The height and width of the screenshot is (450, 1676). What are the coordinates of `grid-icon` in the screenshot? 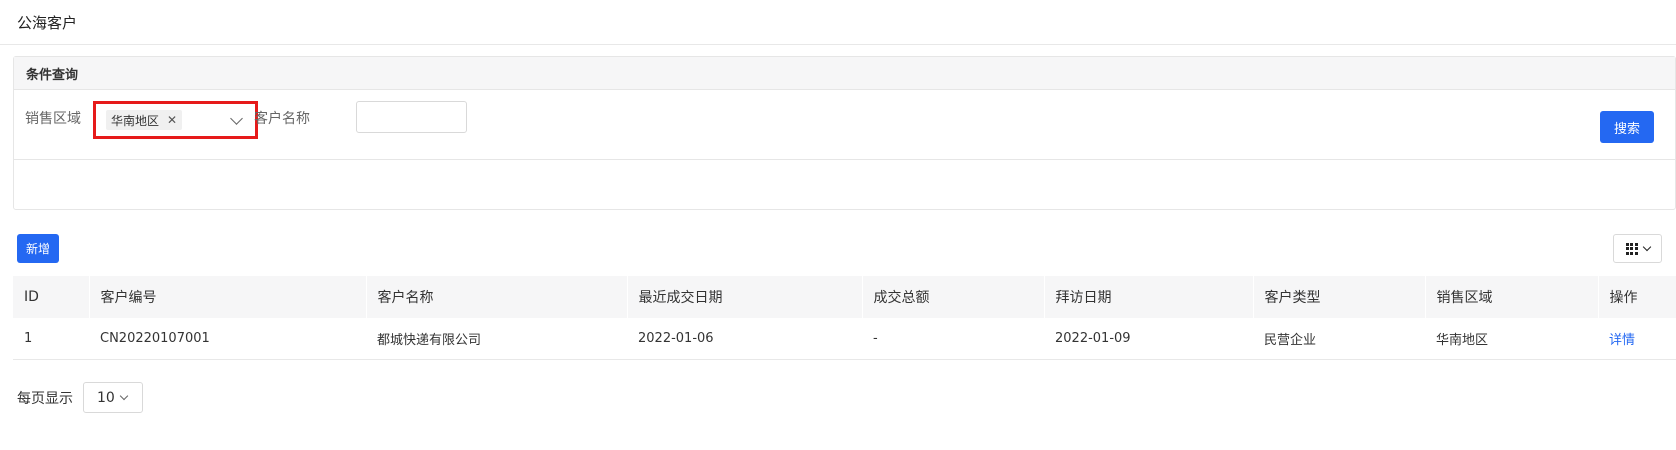 It's located at (1631, 248).